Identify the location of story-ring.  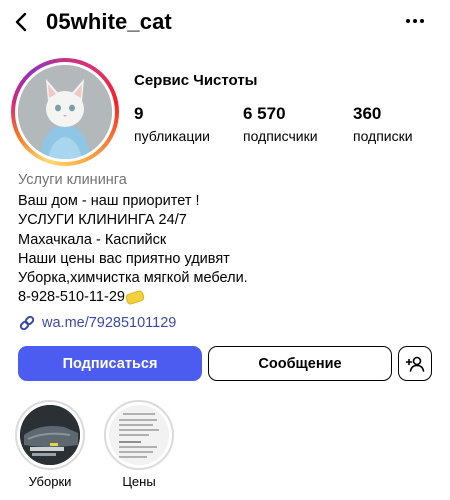
(65, 112).